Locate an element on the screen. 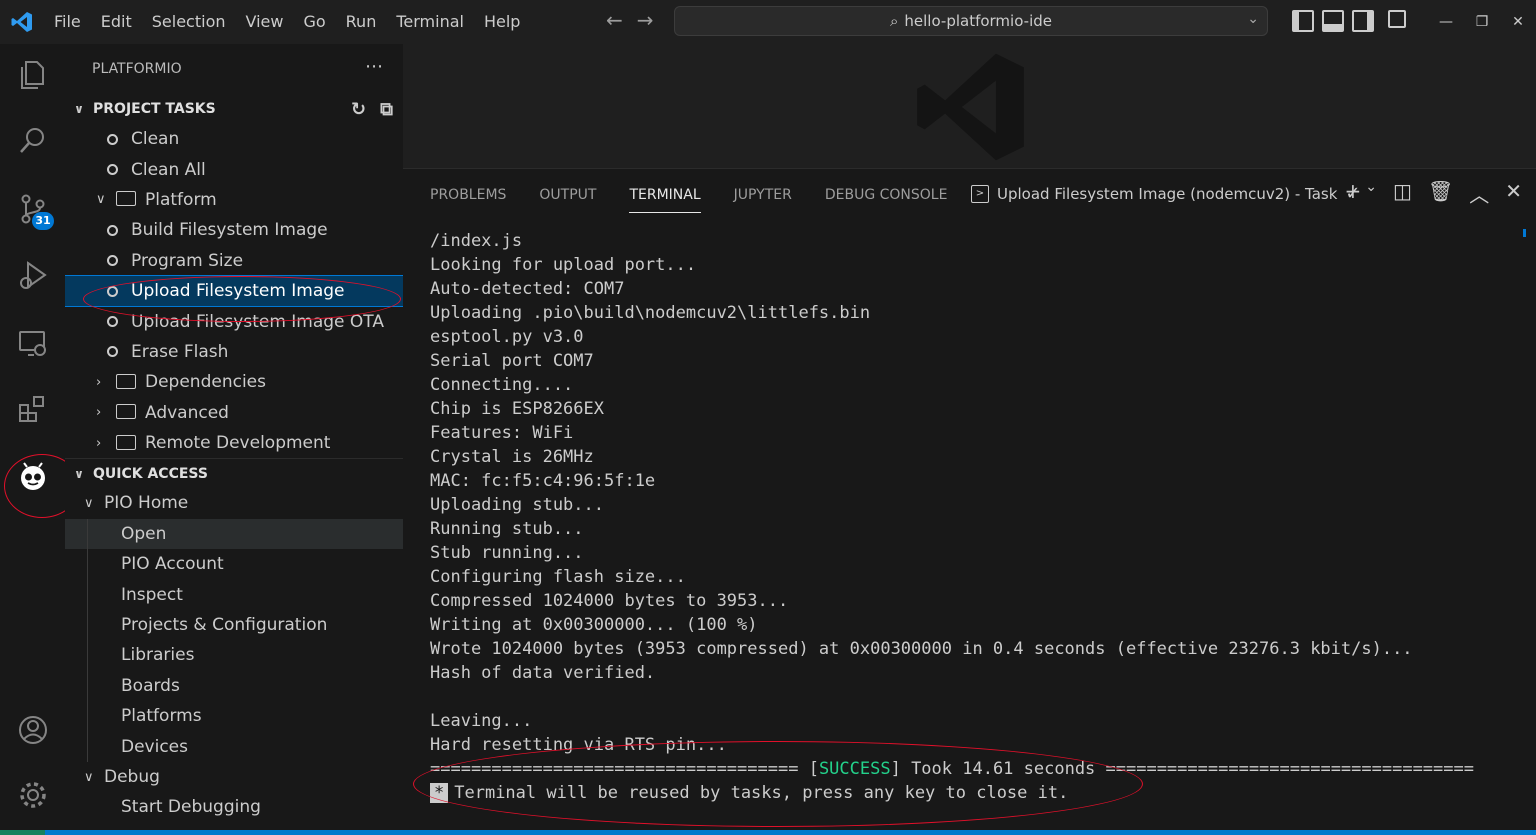 The height and width of the screenshot is (835, 1536). item-label: Libraries is located at coordinates (158, 655).